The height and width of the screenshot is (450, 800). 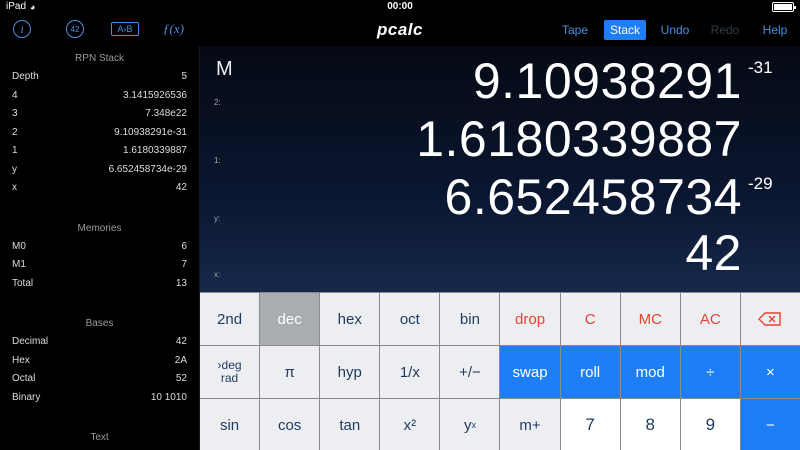 I want to click on rpn-row-depth: Depth 5, so click(x=99, y=76).